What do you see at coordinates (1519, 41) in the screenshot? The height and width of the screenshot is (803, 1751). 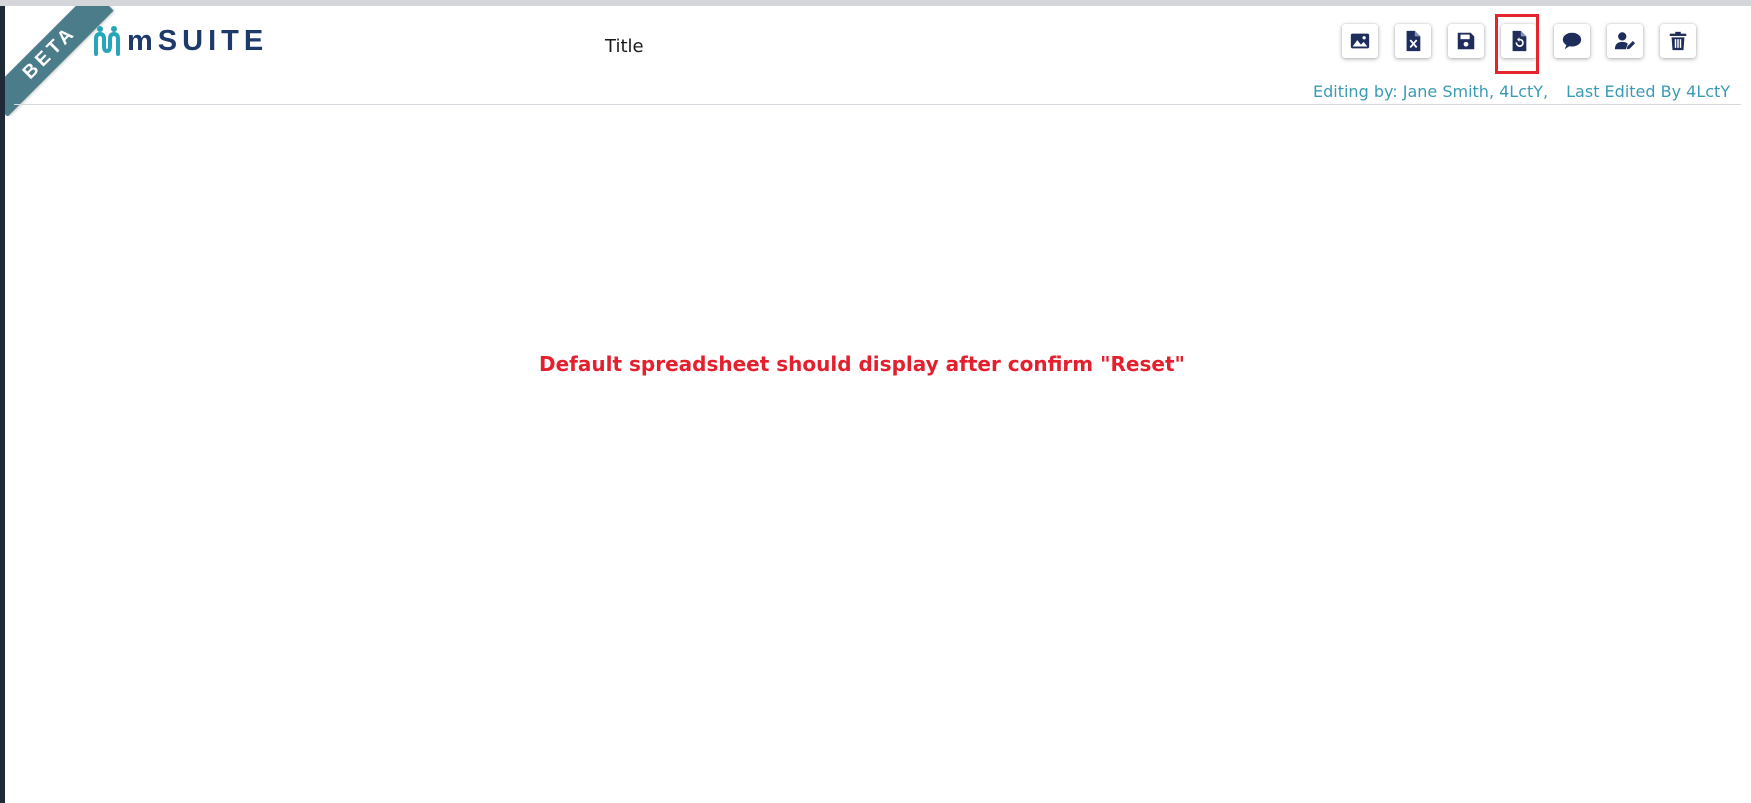 I see `reset-icon` at bounding box center [1519, 41].